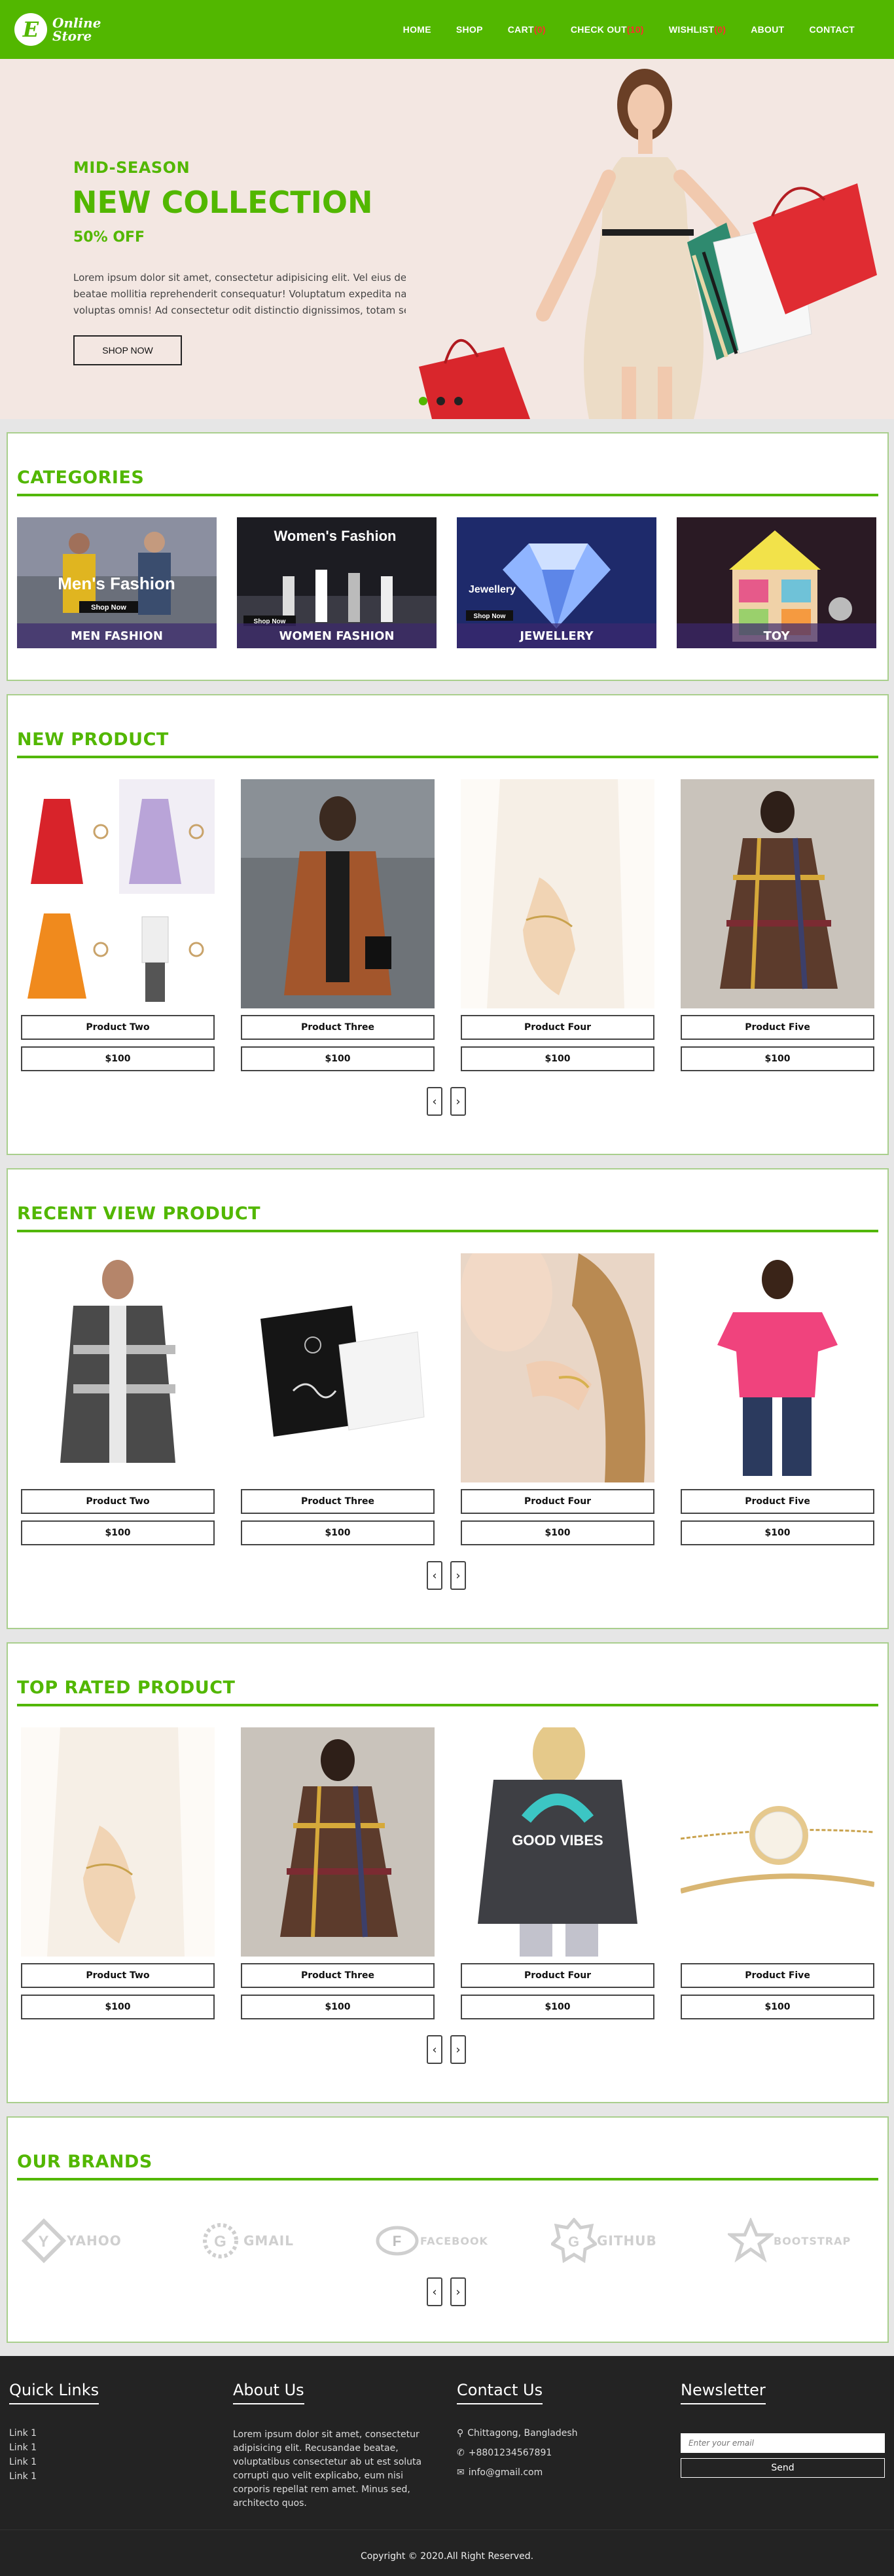 Image resolution: width=894 pixels, height=2576 pixels. Describe the element at coordinates (767, 29) in the screenshot. I see `nav-about: ABOUT` at that location.